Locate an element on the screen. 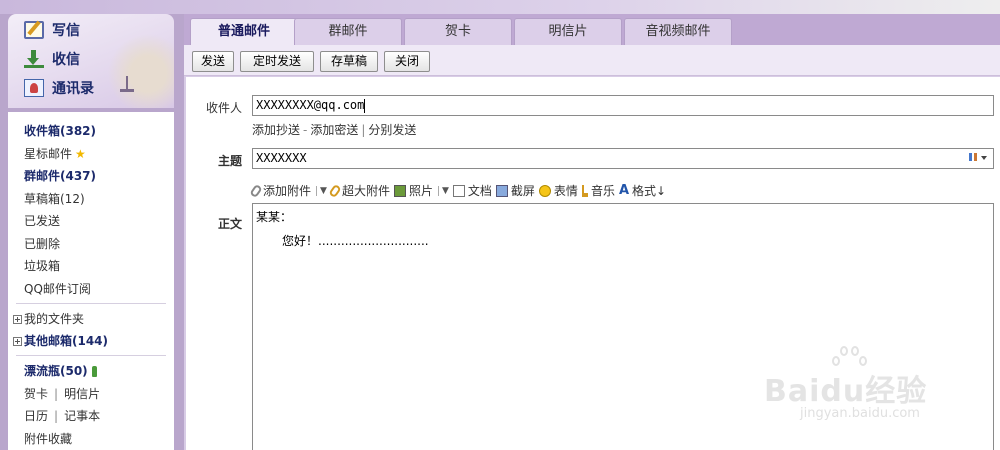 The image size is (1000, 450). pencil-icon is located at coordinates (34, 30).